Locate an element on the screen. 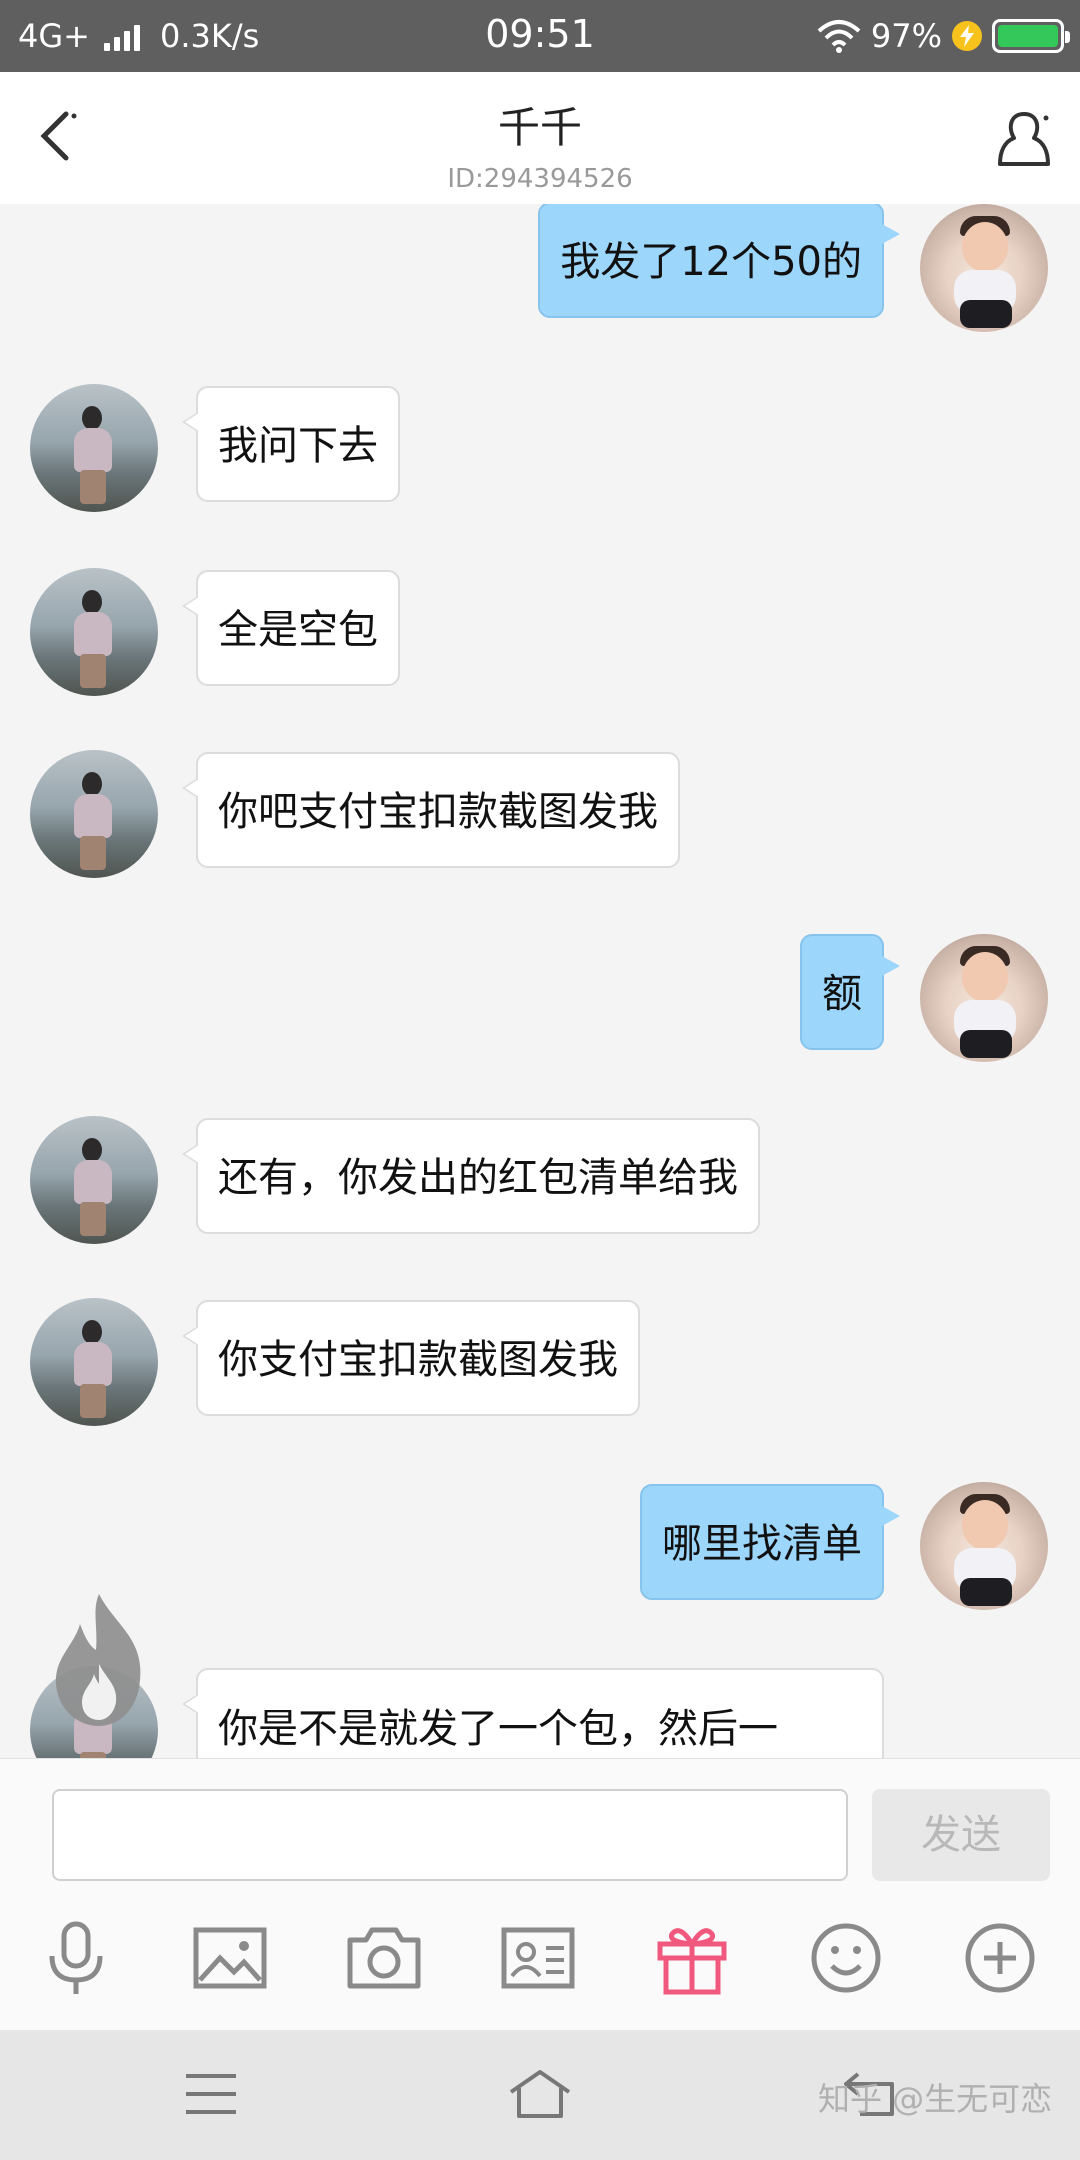  flame-icon is located at coordinates (98, 1660).